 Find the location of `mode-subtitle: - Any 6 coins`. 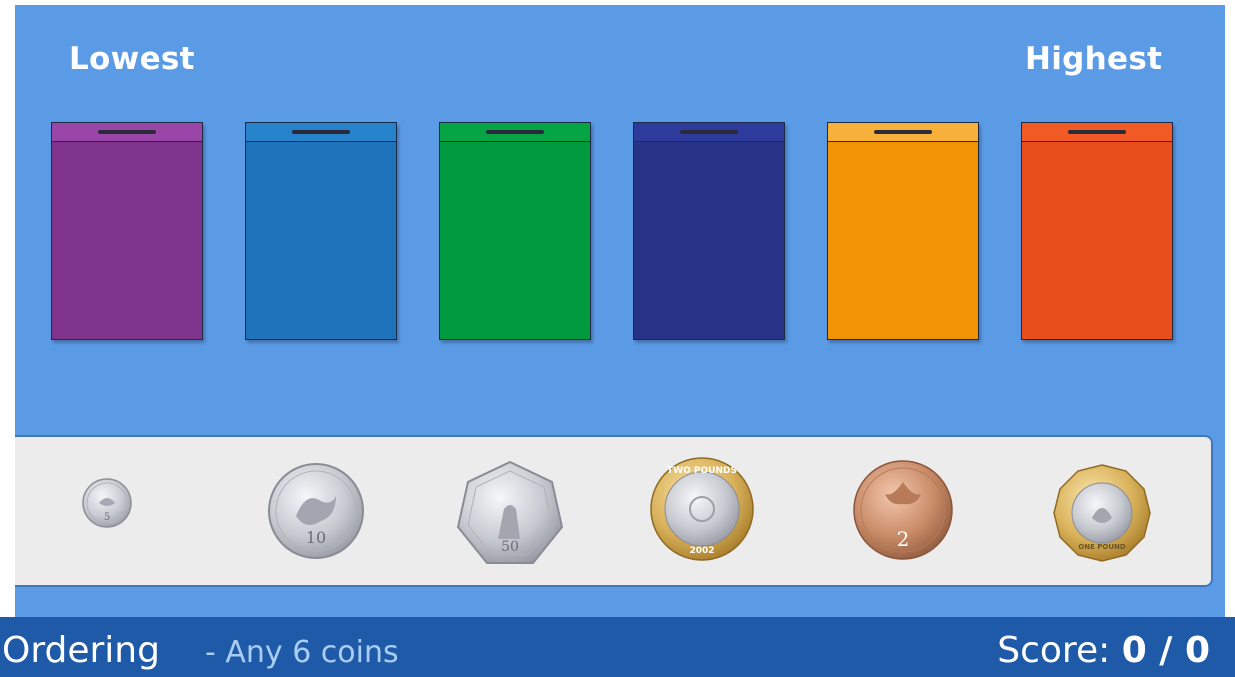

mode-subtitle: - Any 6 coins is located at coordinates (302, 652).